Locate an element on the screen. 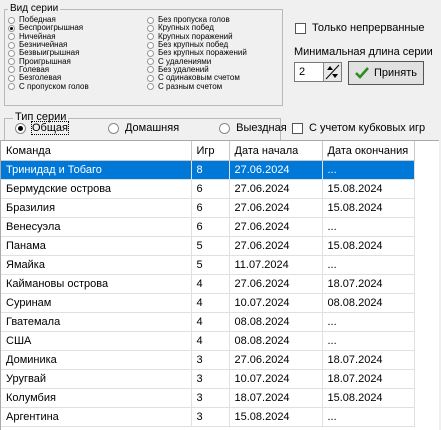 Image resolution: width=441 pixels, height=430 pixels. table-row: Каймановы острова 4 27.06.2024 18.07.2024 is located at coordinates (208, 284).